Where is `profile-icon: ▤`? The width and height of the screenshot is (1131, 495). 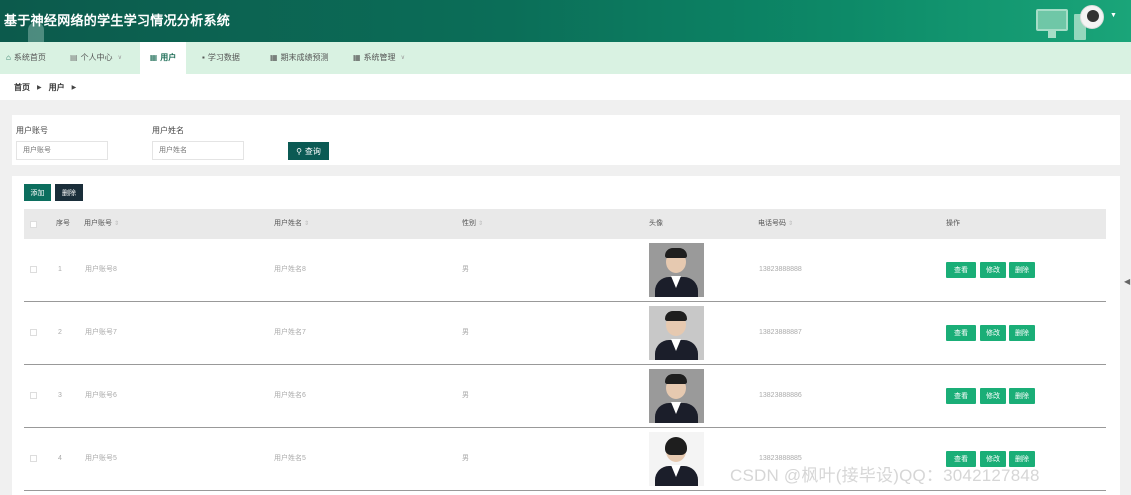 profile-icon: ▤ is located at coordinates (74, 57).